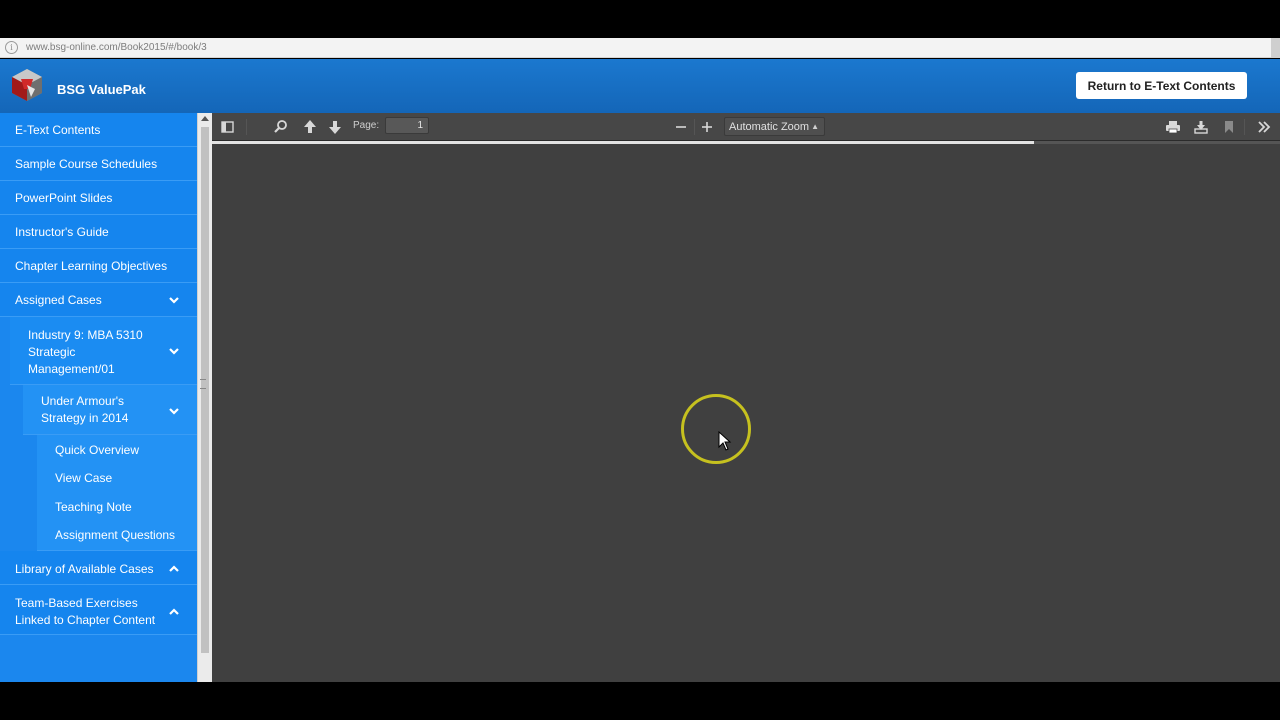 Image resolution: width=1280 pixels, height=720 pixels. I want to click on sidebar-toggle-icon, so click(227, 127).